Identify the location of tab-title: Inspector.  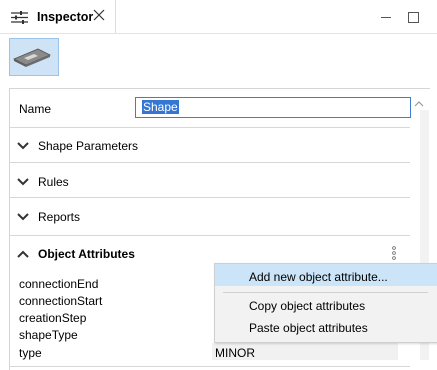
(65, 17).